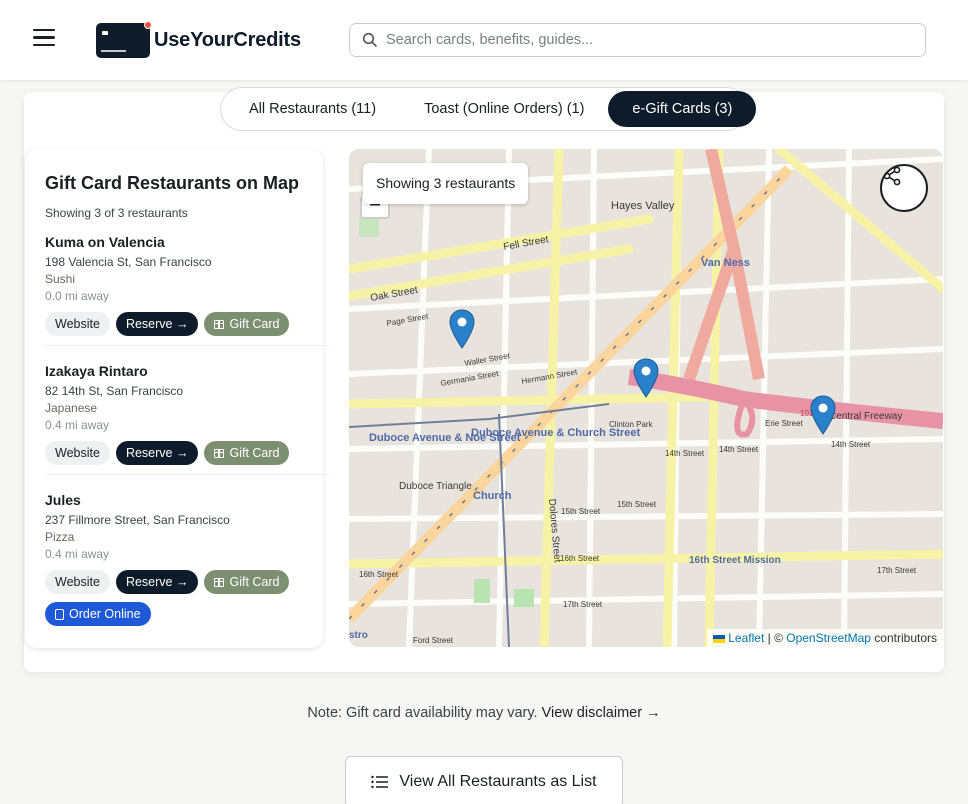 The image size is (968, 804). What do you see at coordinates (227, 40) in the screenshot?
I see `brand-name: UseYourCredits` at bounding box center [227, 40].